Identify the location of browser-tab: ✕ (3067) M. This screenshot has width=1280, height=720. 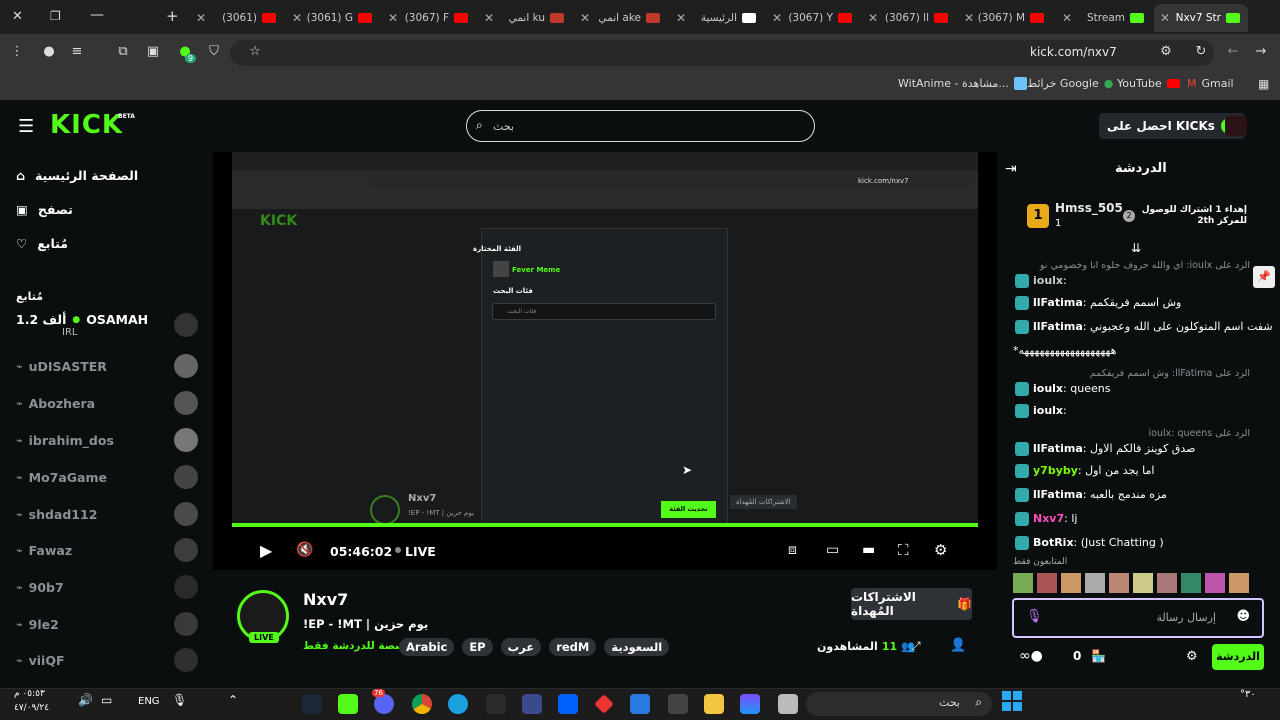
(1005, 18).